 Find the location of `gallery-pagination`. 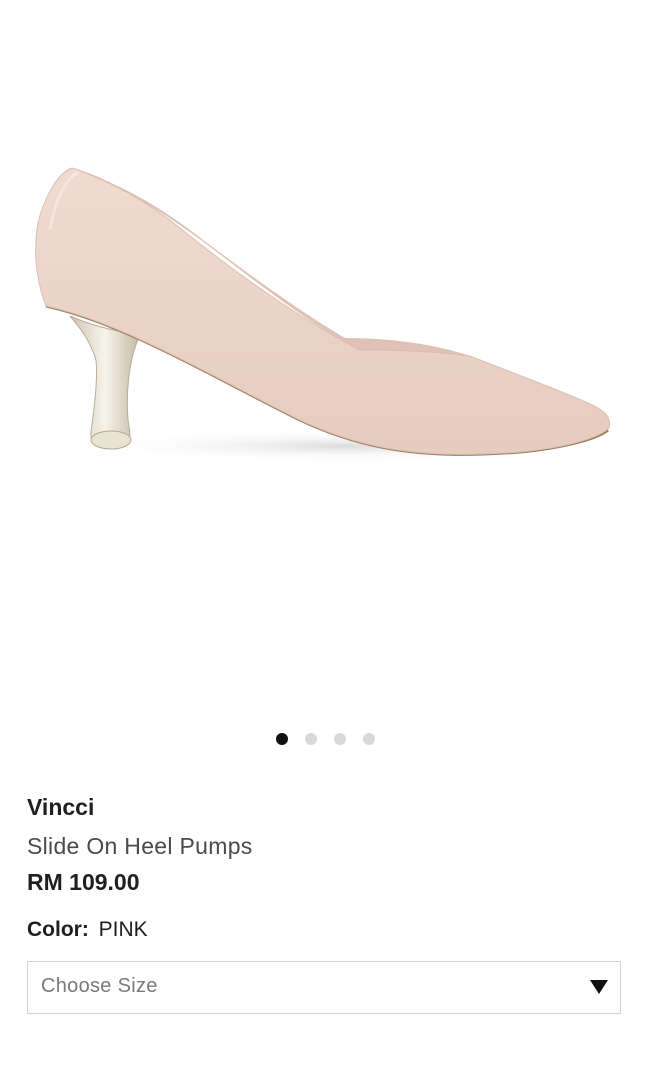

gallery-pagination is located at coordinates (324, 739).